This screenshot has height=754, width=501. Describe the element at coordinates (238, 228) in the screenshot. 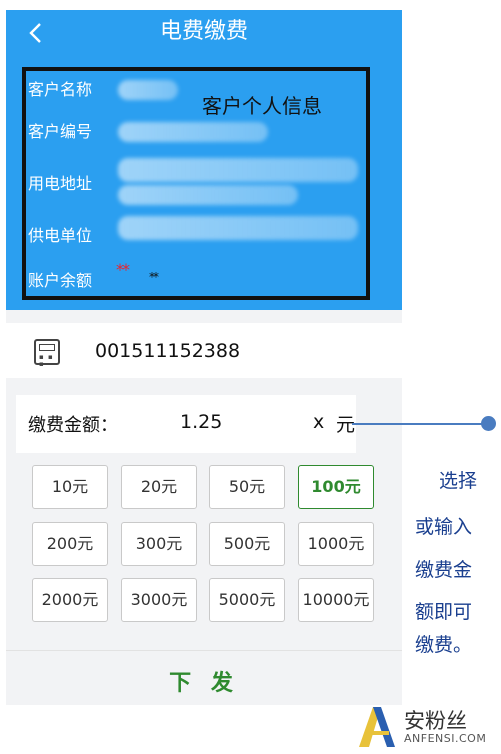

I see `redacted-supply-unit` at that location.